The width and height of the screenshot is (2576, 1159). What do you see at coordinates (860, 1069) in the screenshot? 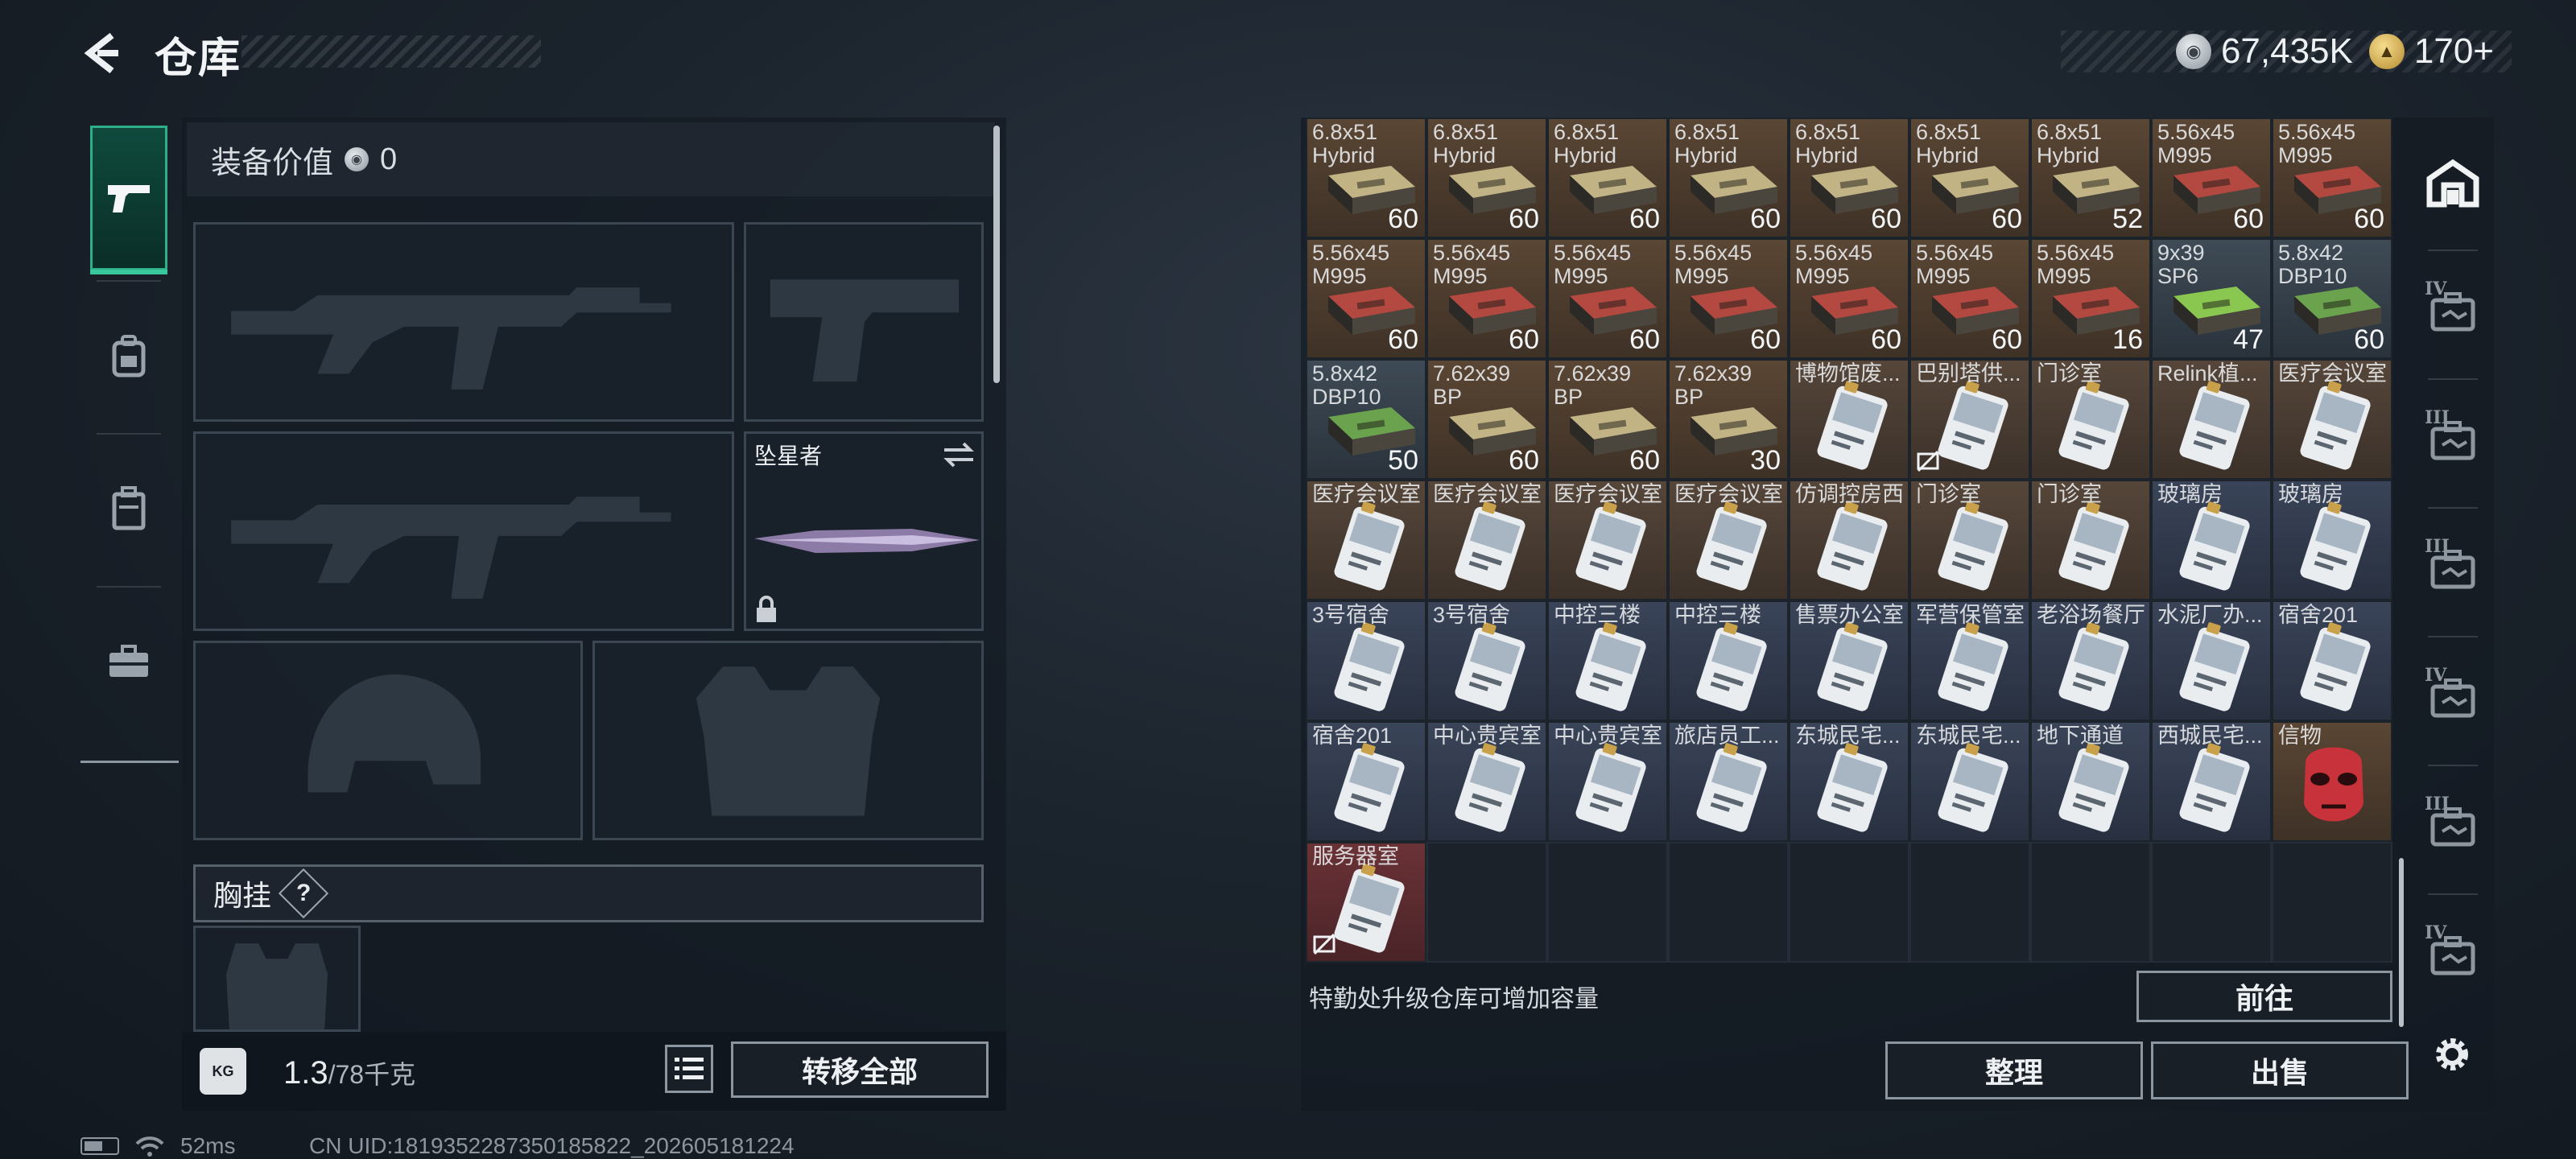
I see `transfer-all-button: 转移全部` at bounding box center [860, 1069].